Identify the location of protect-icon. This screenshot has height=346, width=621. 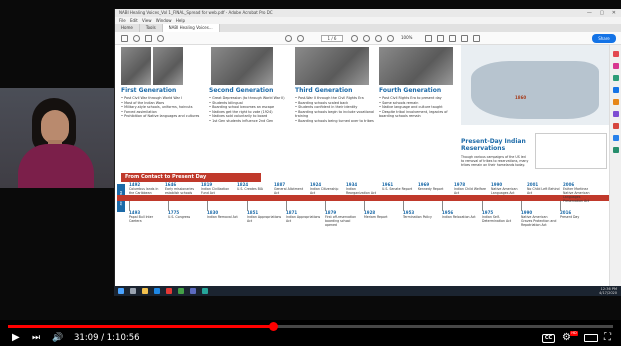
(616, 138).